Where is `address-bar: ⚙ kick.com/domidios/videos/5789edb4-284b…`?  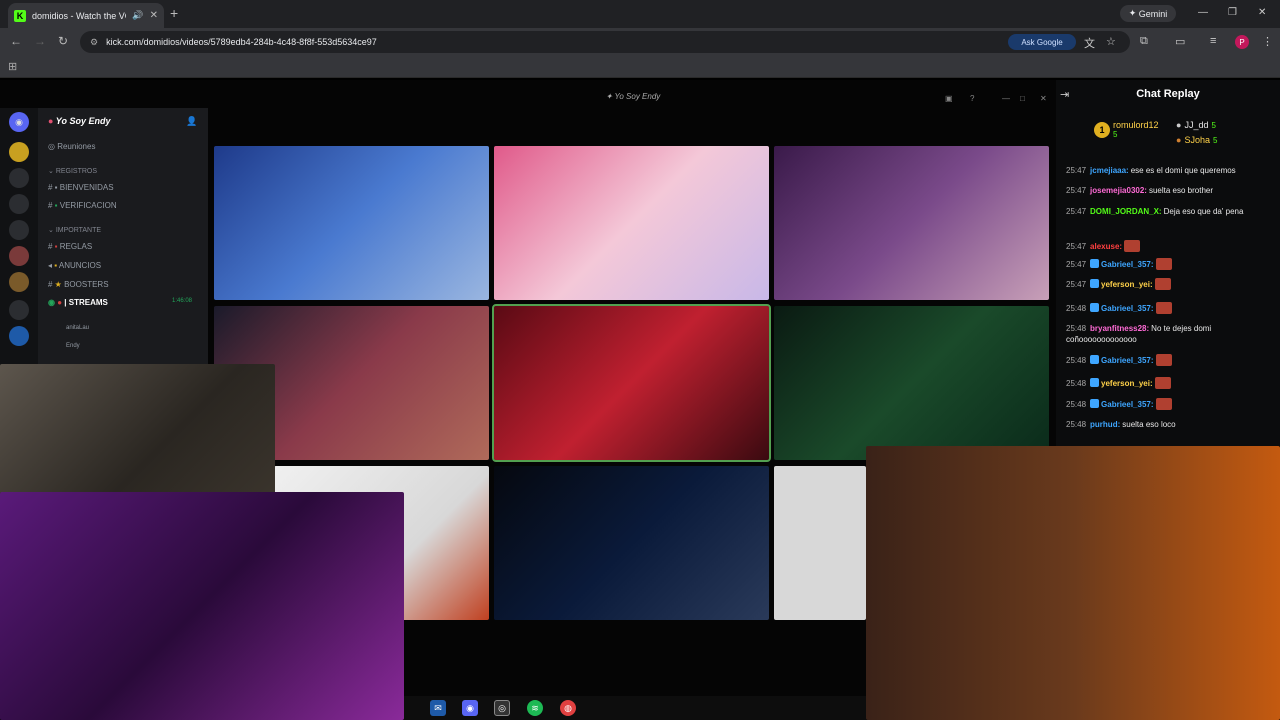
address-bar: ⚙ kick.com/domidios/videos/5789edb4-284b… is located at coordinates (605, 42).